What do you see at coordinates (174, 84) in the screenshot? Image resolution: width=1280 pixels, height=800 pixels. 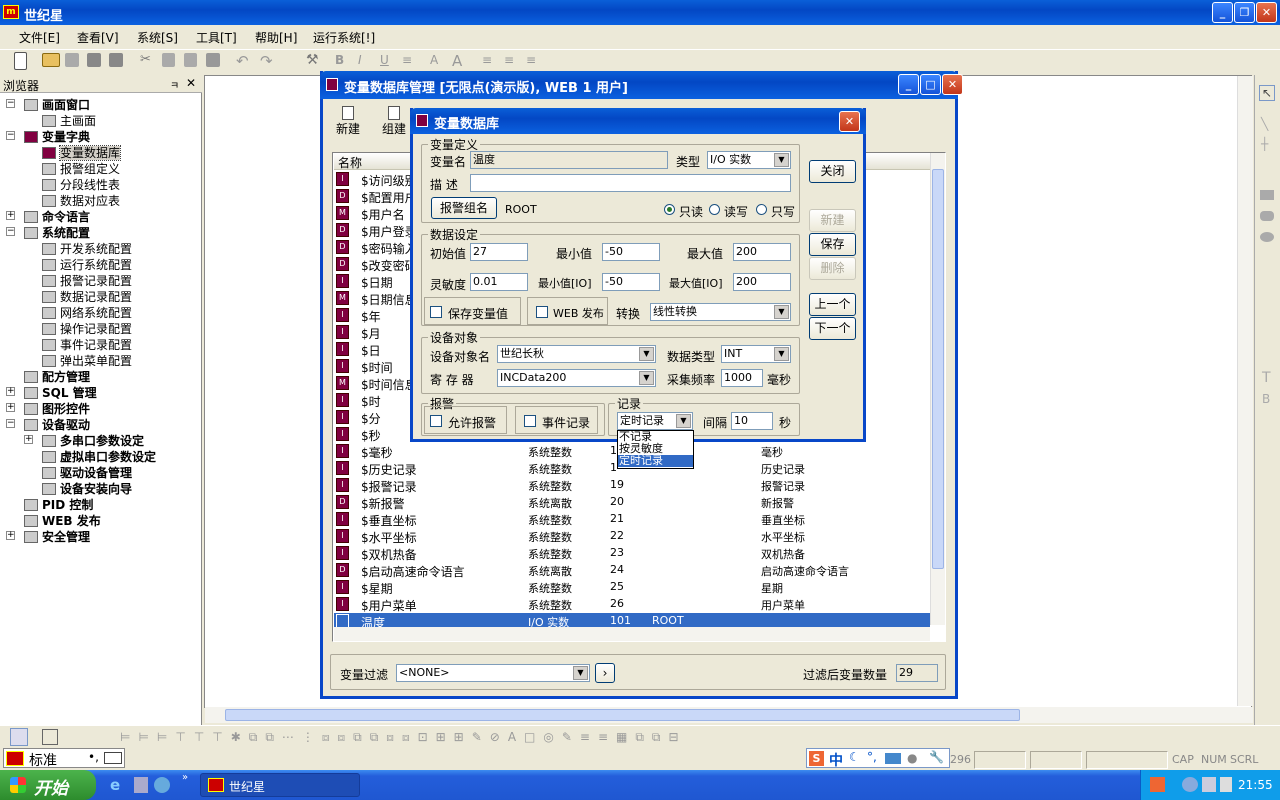 I see `pin-icon: ㅋ` at bounding box center [174, 84].